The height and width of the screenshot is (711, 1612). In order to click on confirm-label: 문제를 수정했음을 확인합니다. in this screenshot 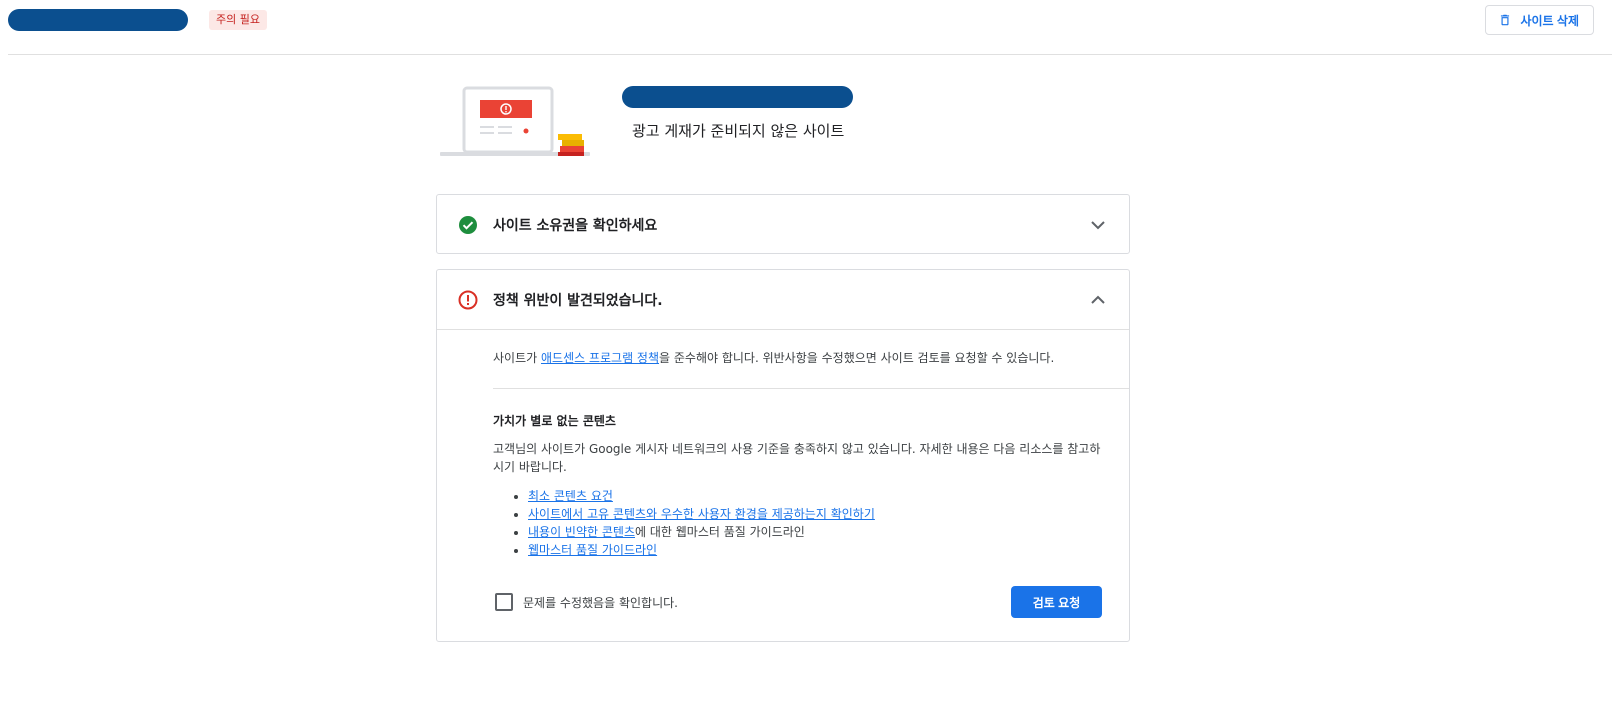, I will do `click(600, 602)`.